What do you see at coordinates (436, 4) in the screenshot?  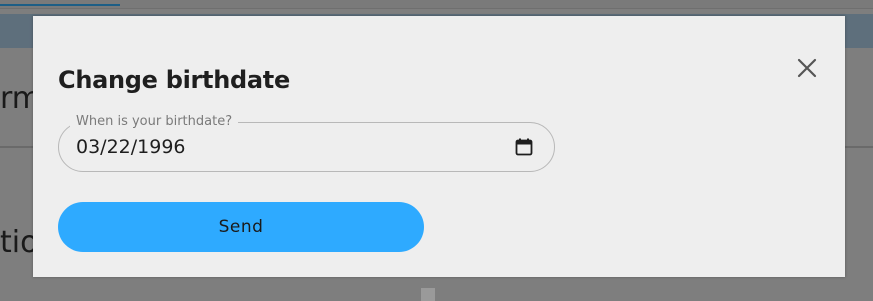 I see `background-top-bar` at bounding box center [436, 4].